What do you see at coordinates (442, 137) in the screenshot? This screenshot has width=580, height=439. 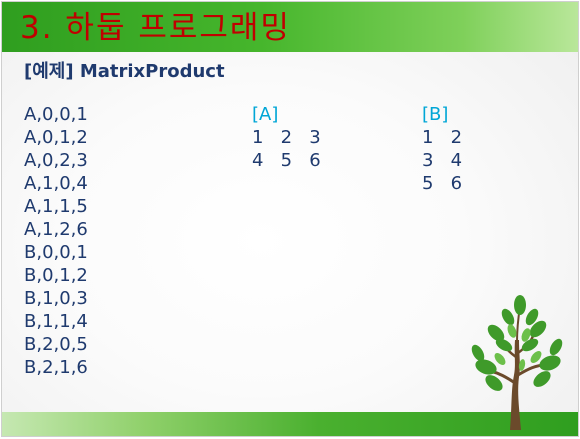 I see `matrix-b-row: 1 2` at bounding box center [442, 137].